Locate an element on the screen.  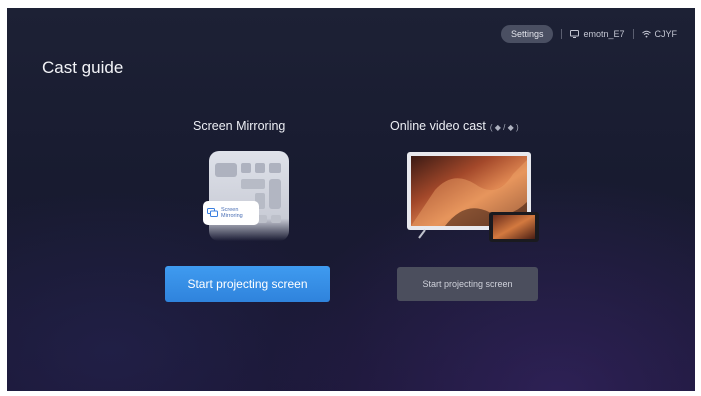
online-video-cast-label: Online video cast( ◆ / ◆ ) is located at coordinates (454, 126).